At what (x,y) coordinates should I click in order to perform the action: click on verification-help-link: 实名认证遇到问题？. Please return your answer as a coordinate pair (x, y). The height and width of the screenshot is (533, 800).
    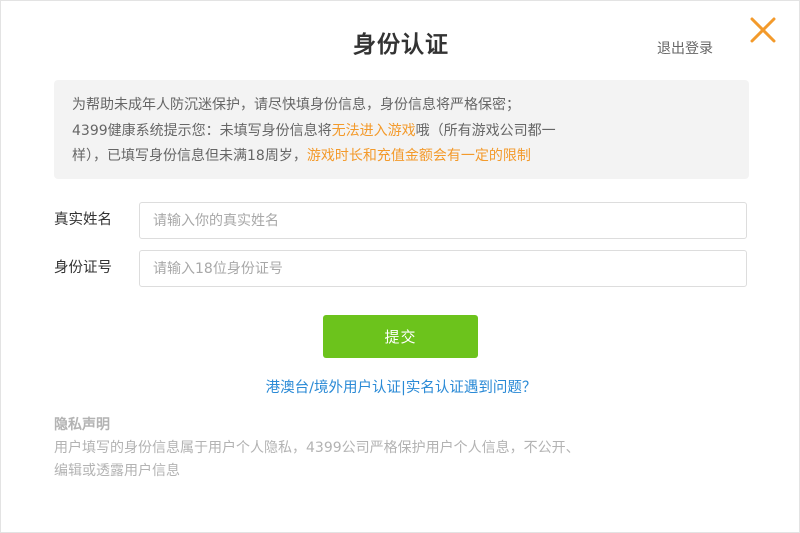
    Looking at the image, I should click on (471, 388).